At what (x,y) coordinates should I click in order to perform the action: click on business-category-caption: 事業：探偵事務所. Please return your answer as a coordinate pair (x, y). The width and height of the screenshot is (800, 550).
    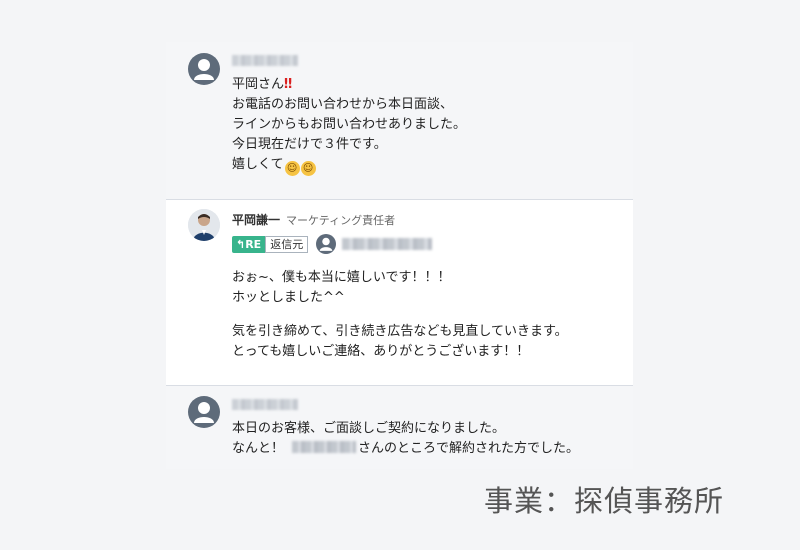
    Looking at the image, I should click on (604, 501).